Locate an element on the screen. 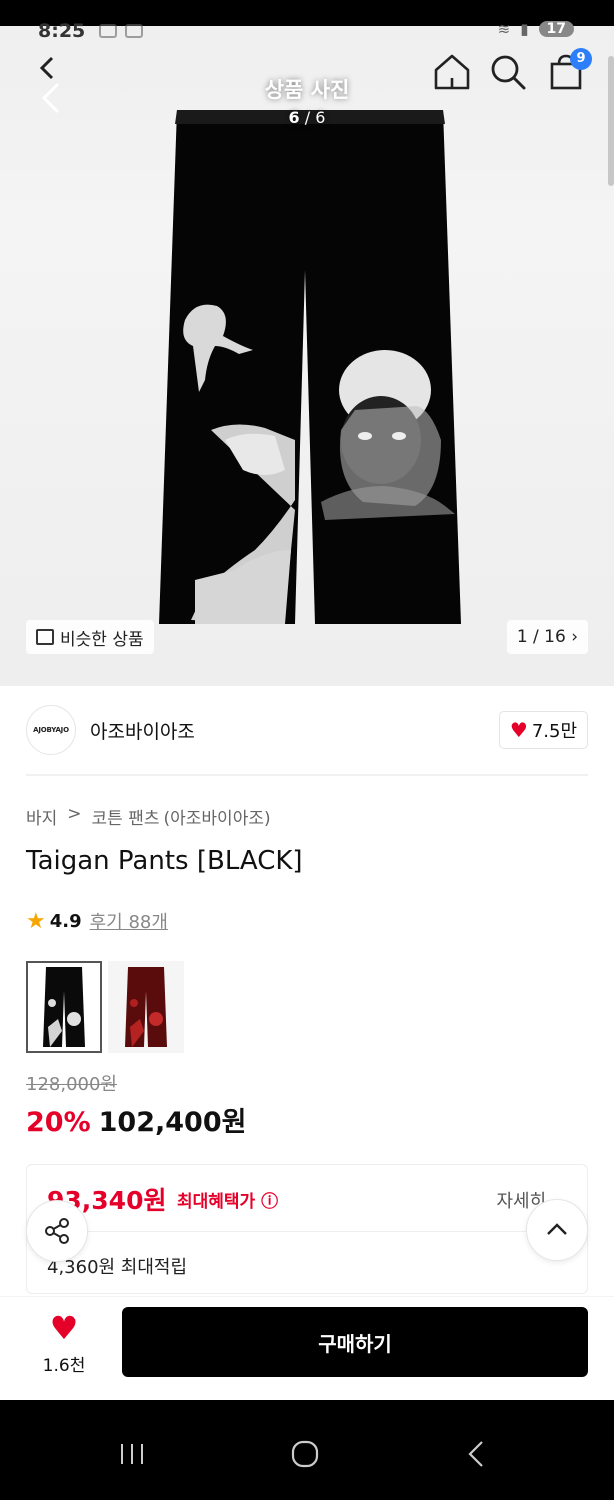  share-icon is located at coordinates (57, 1231).